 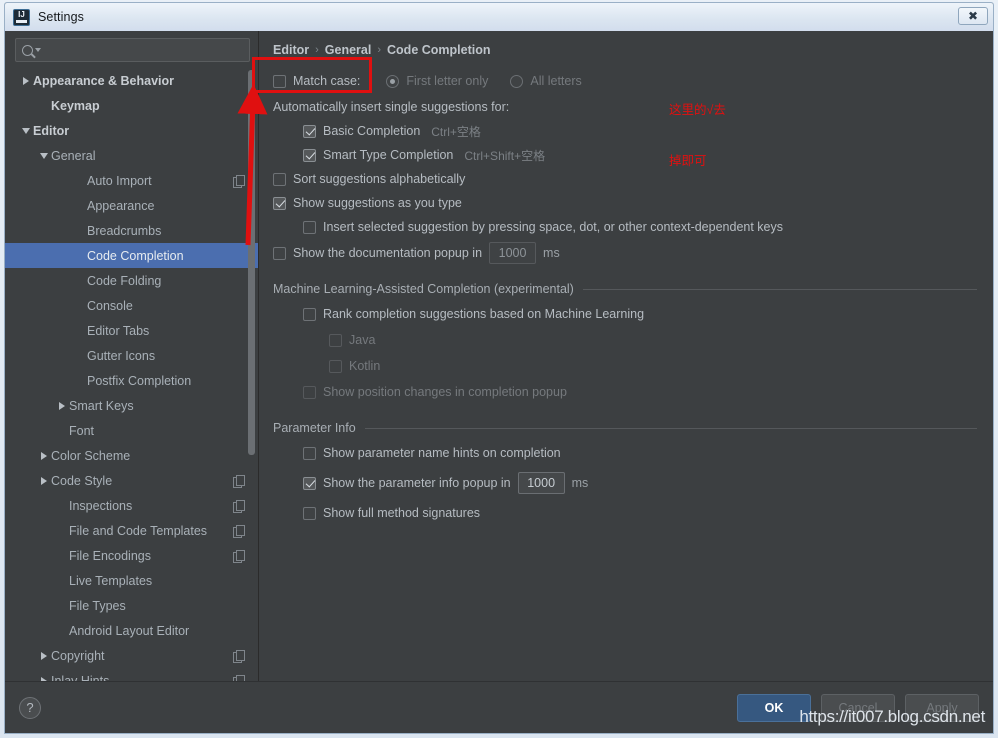 What do you see at coordinates (131, 605) in the screenshot?
I see `sidebar-item-file-types: File Types` at bounding box center [131, 605].